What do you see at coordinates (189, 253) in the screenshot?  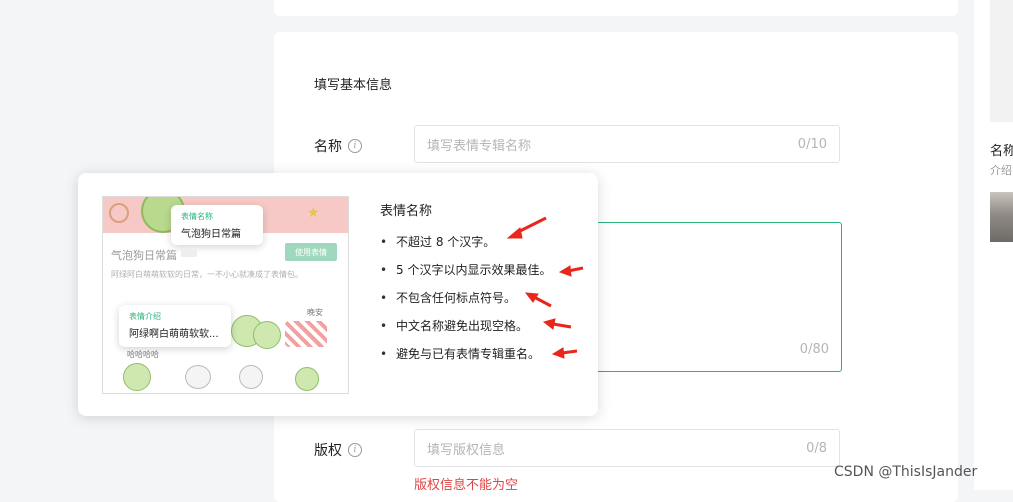 I see `preview-badge` at bounding box center [189, 253].